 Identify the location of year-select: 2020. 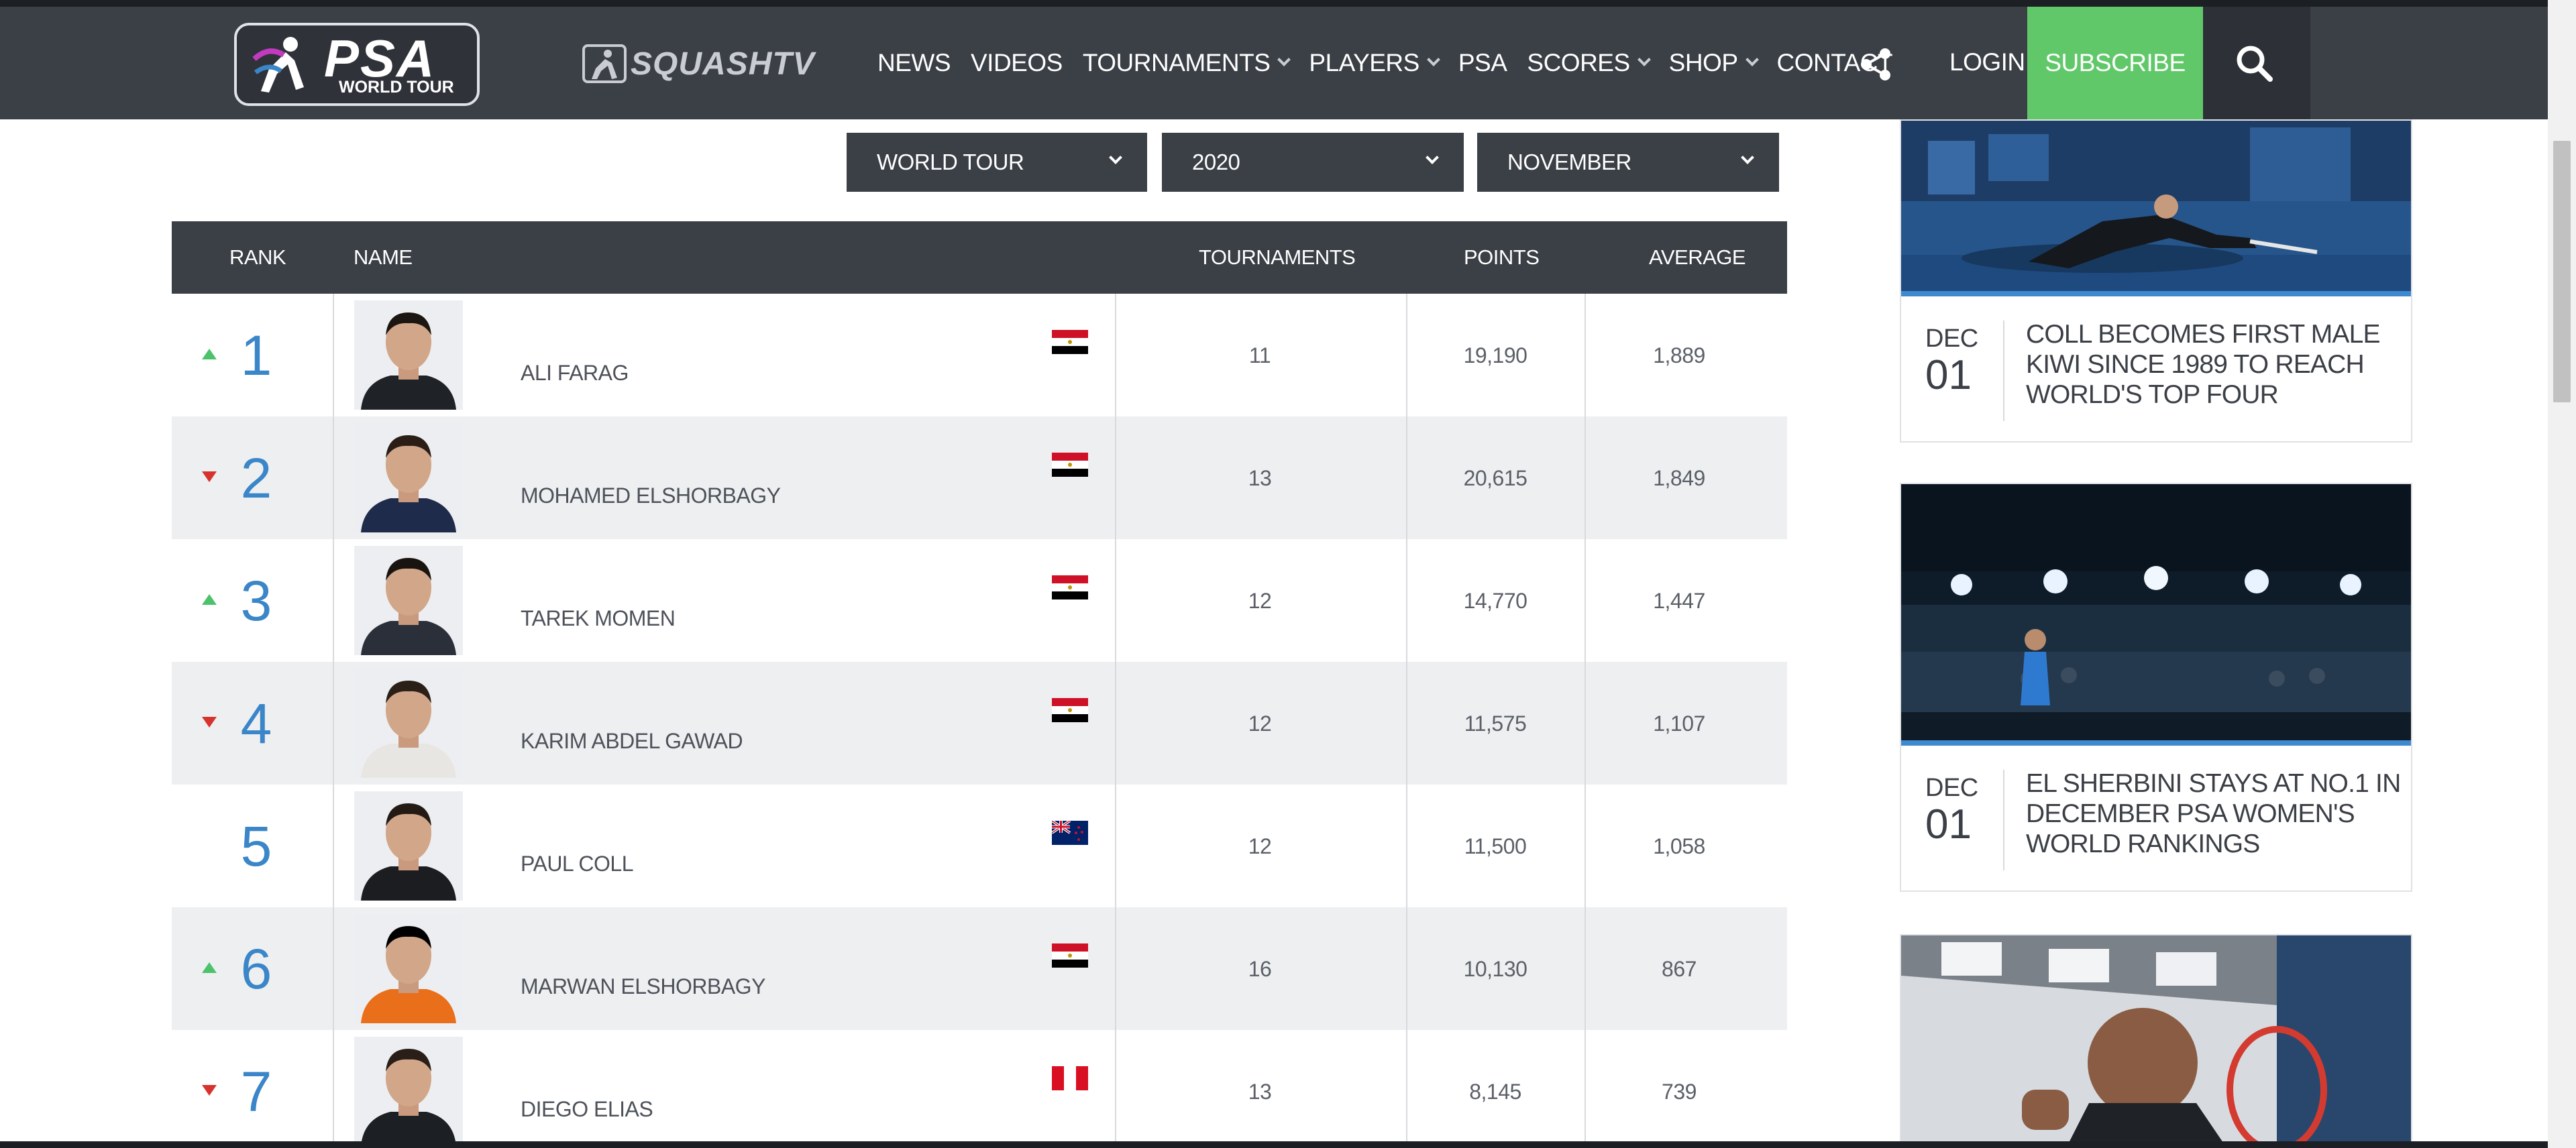
(1313, 163).